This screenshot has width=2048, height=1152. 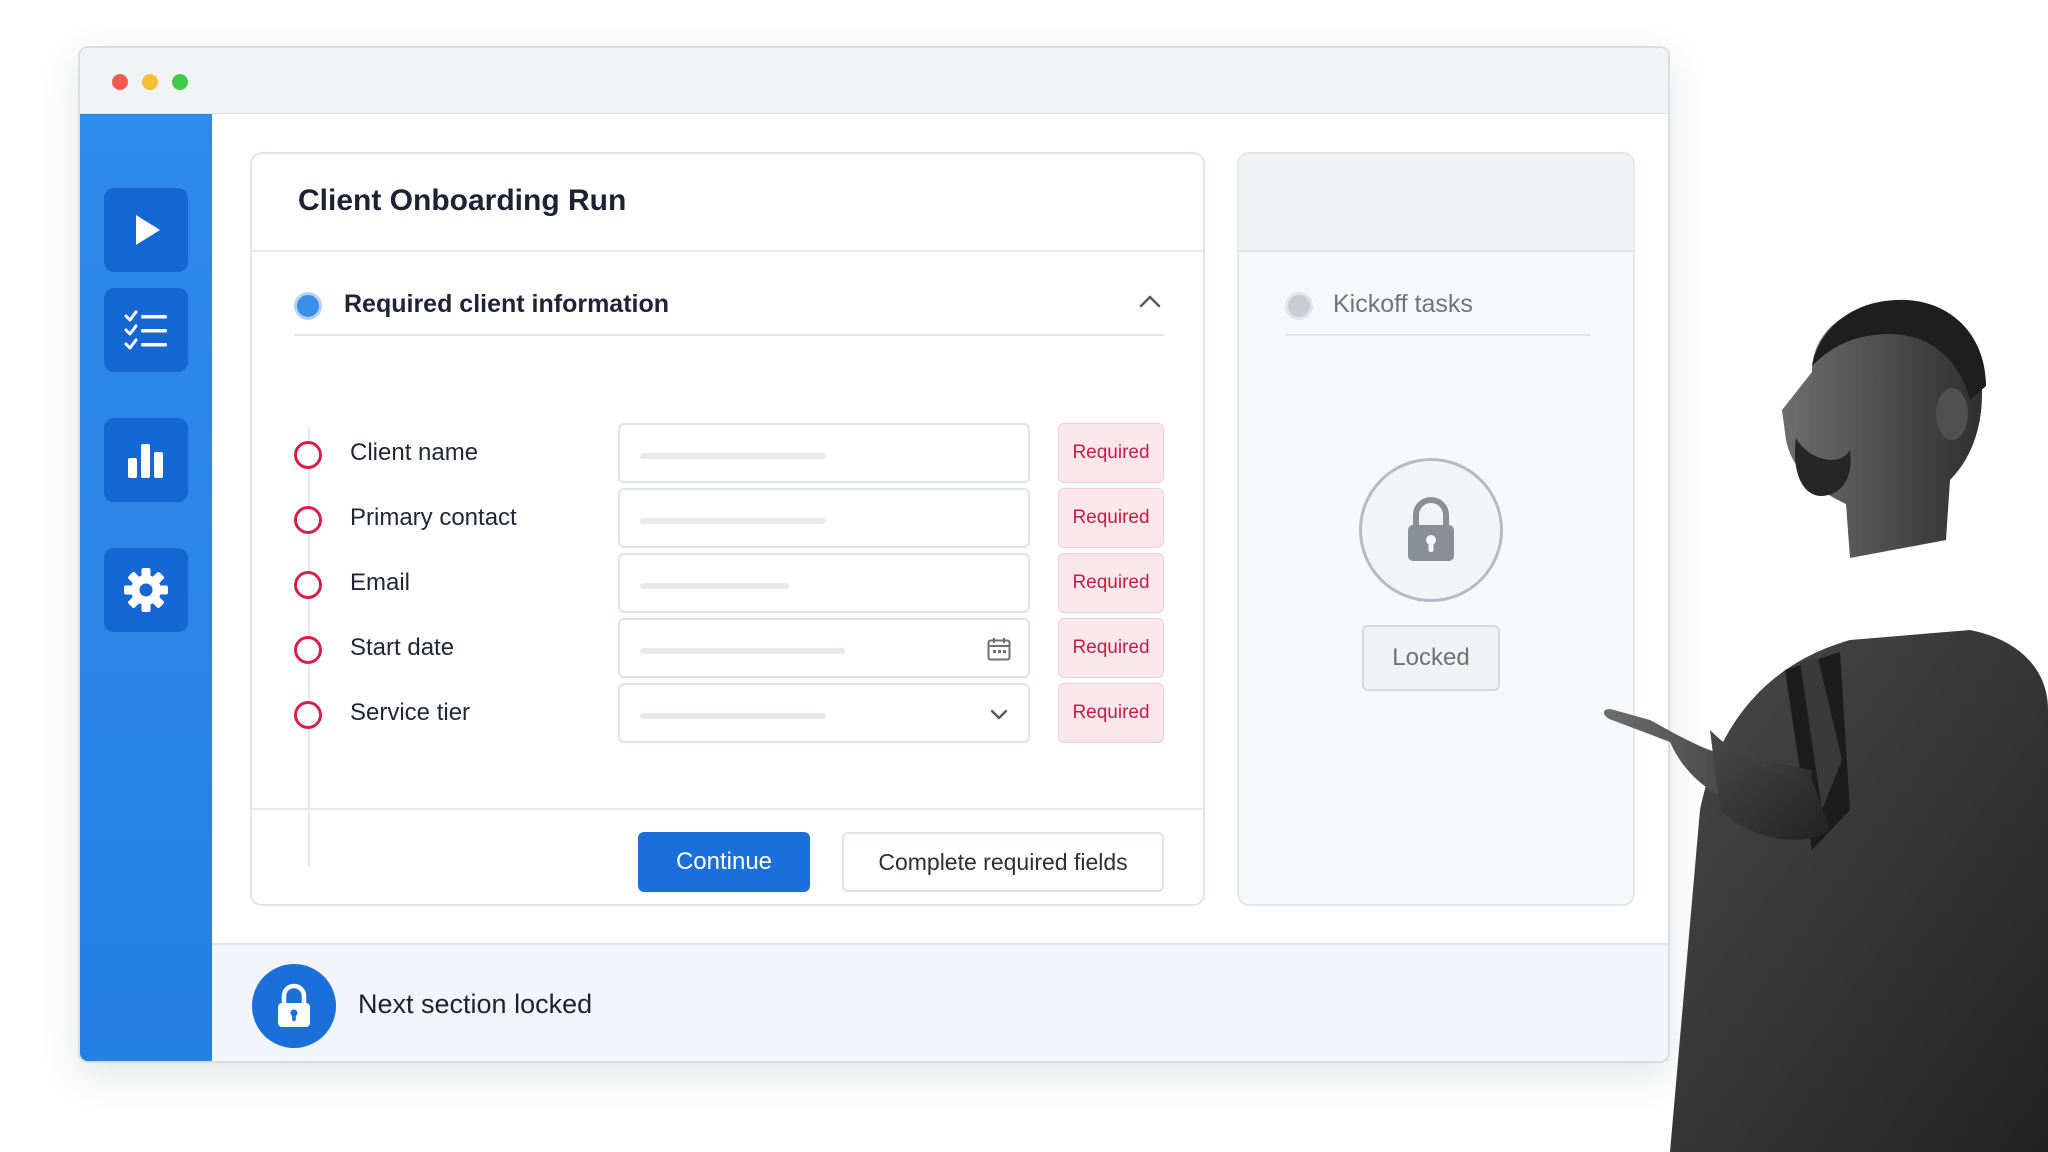 I want to click on card-footer-divider, so click(x=727, y=809).